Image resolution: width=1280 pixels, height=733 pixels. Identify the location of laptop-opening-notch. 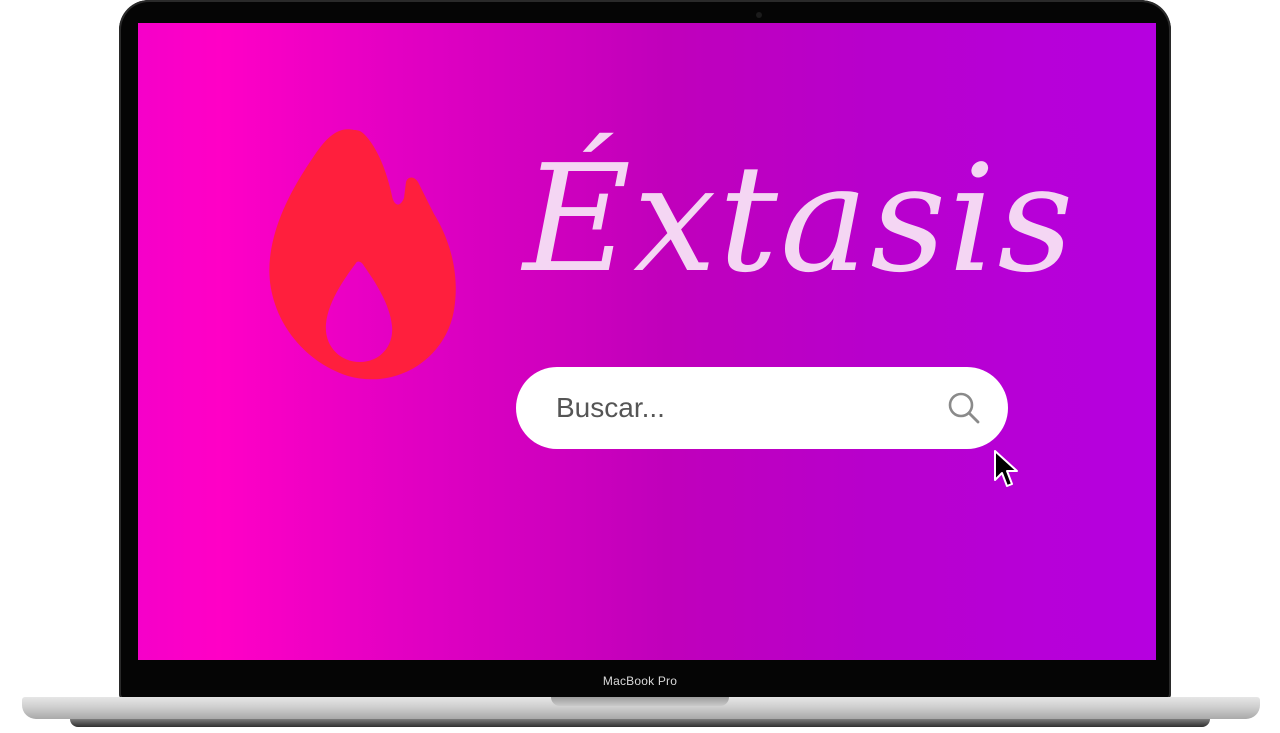
(640, 701).